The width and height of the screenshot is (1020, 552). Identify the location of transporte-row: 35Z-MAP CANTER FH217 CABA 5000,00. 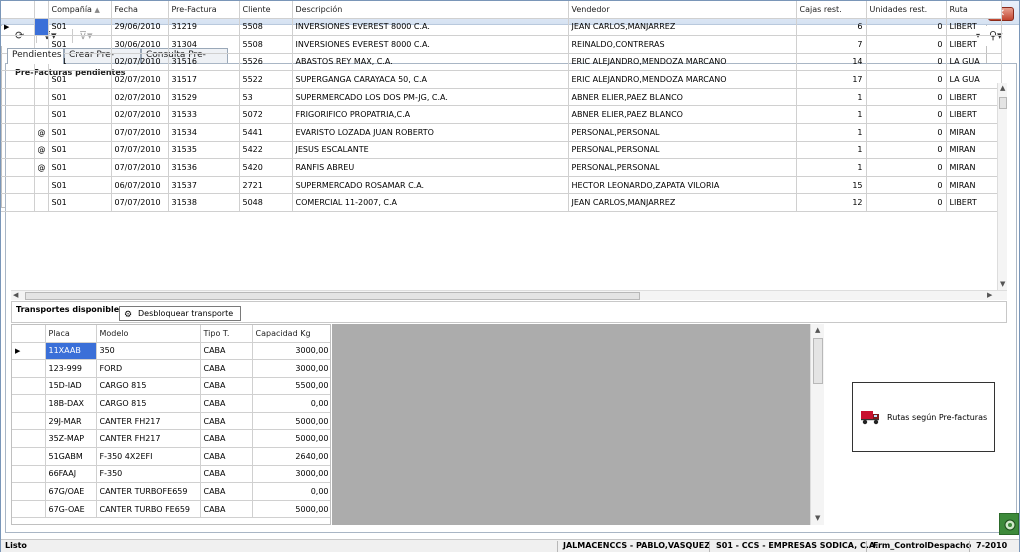
(171, 439).